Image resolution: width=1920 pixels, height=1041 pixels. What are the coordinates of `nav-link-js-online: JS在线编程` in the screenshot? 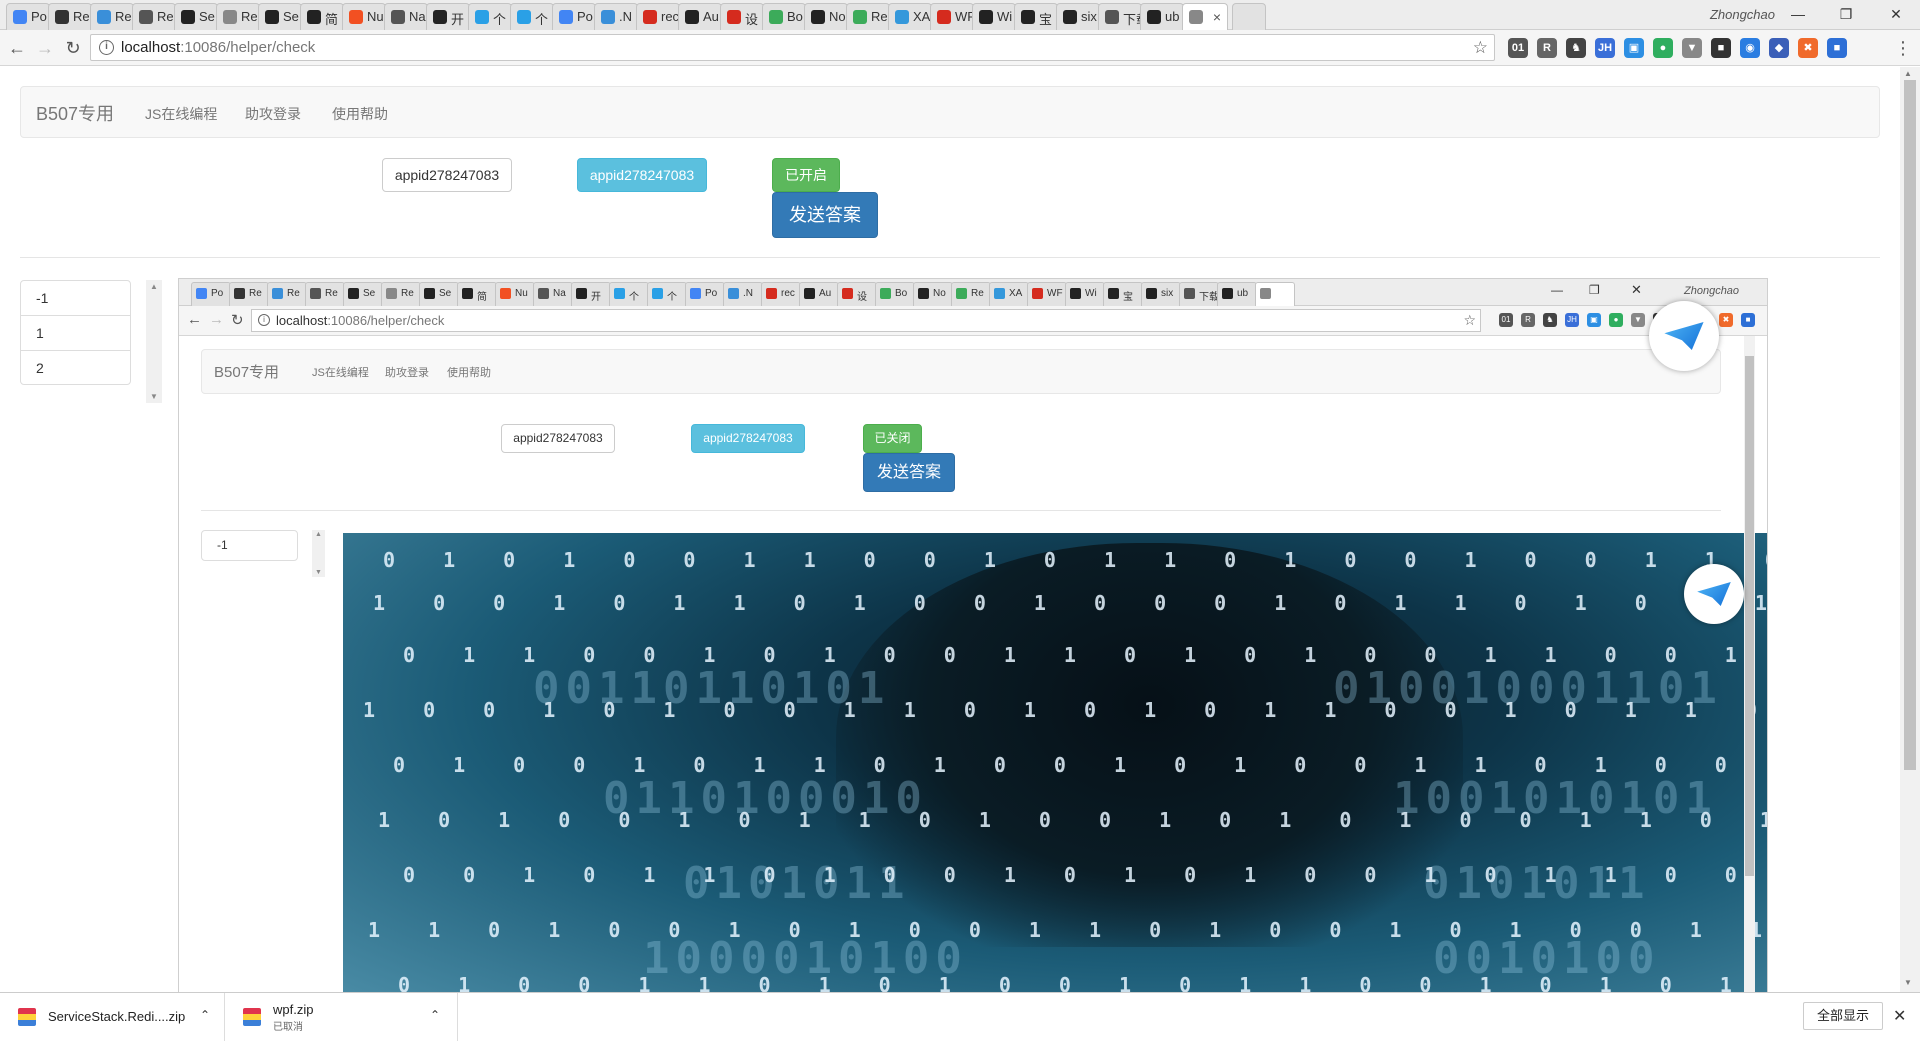 It's located at (181, 114).